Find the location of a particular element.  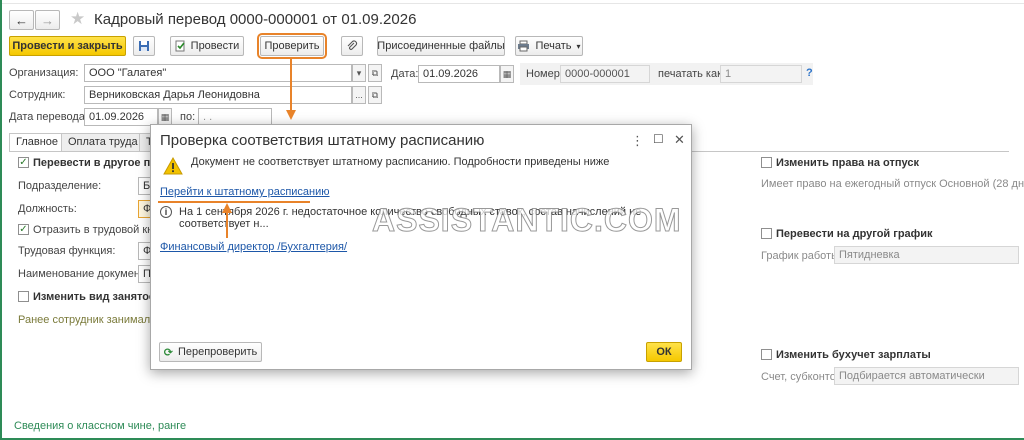

printer-icon is located at coordinates (524, 46).